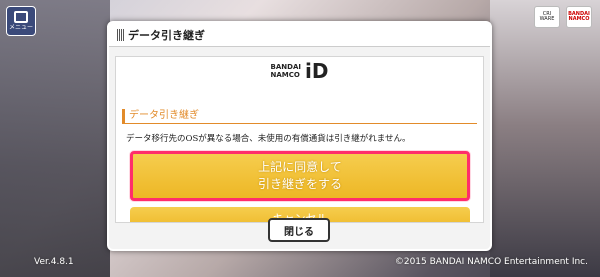  What do you see at coordinates (299, 35) in the screenshot?
I see `dialog-header: データ引き継ぎ` at bounding box center [299, 35].